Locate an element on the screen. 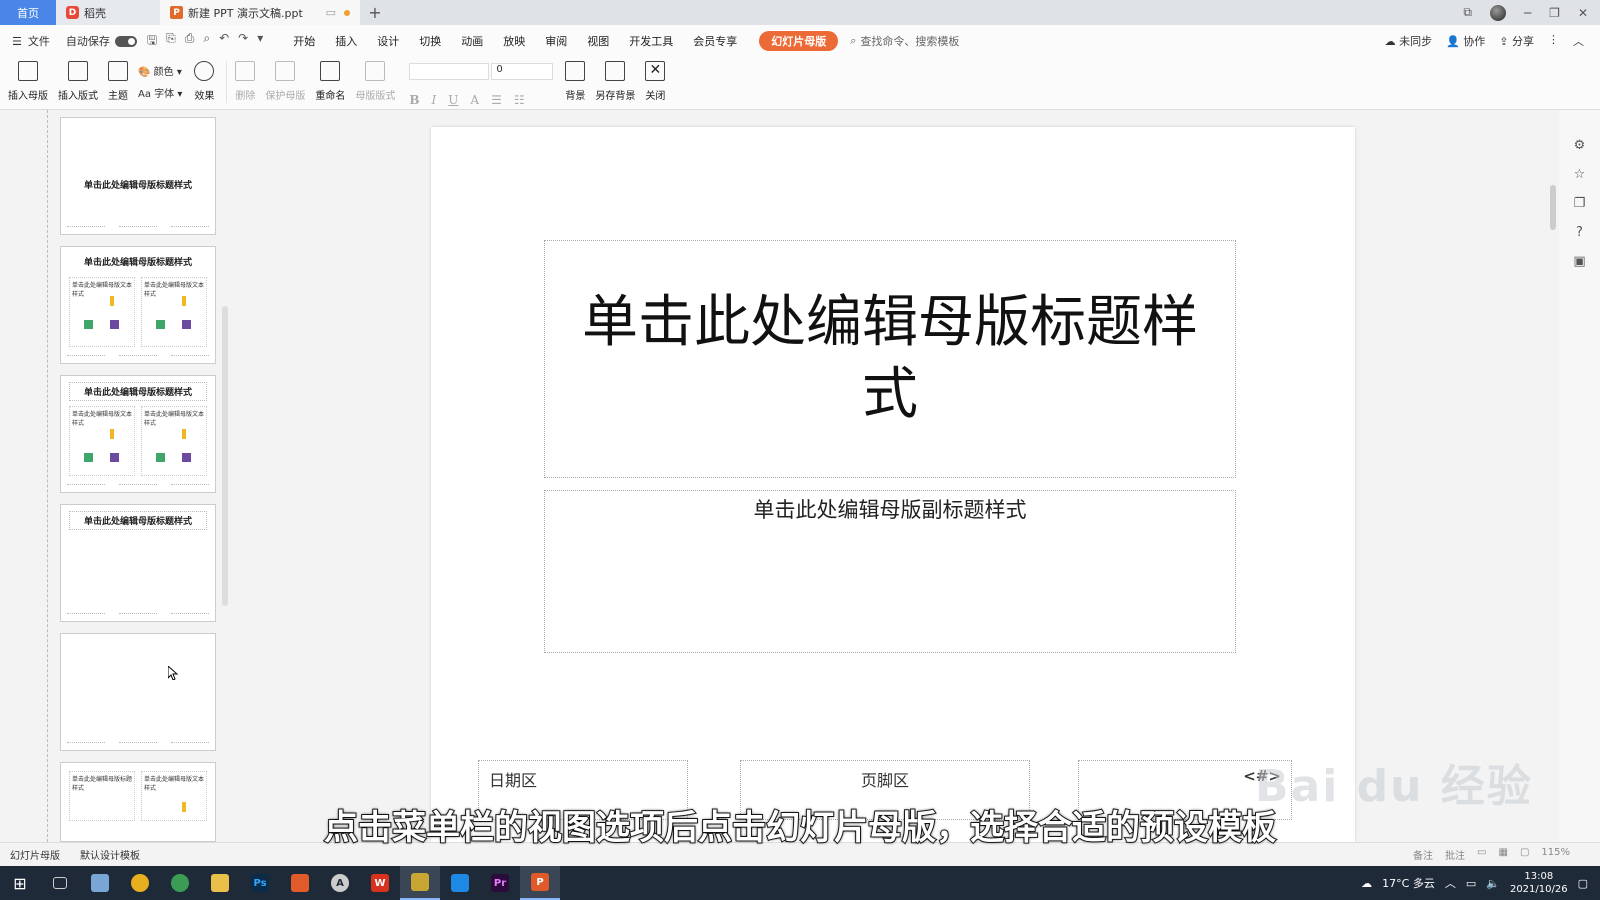  pin-icon: ☆ is located at coordinates (1580, 174).